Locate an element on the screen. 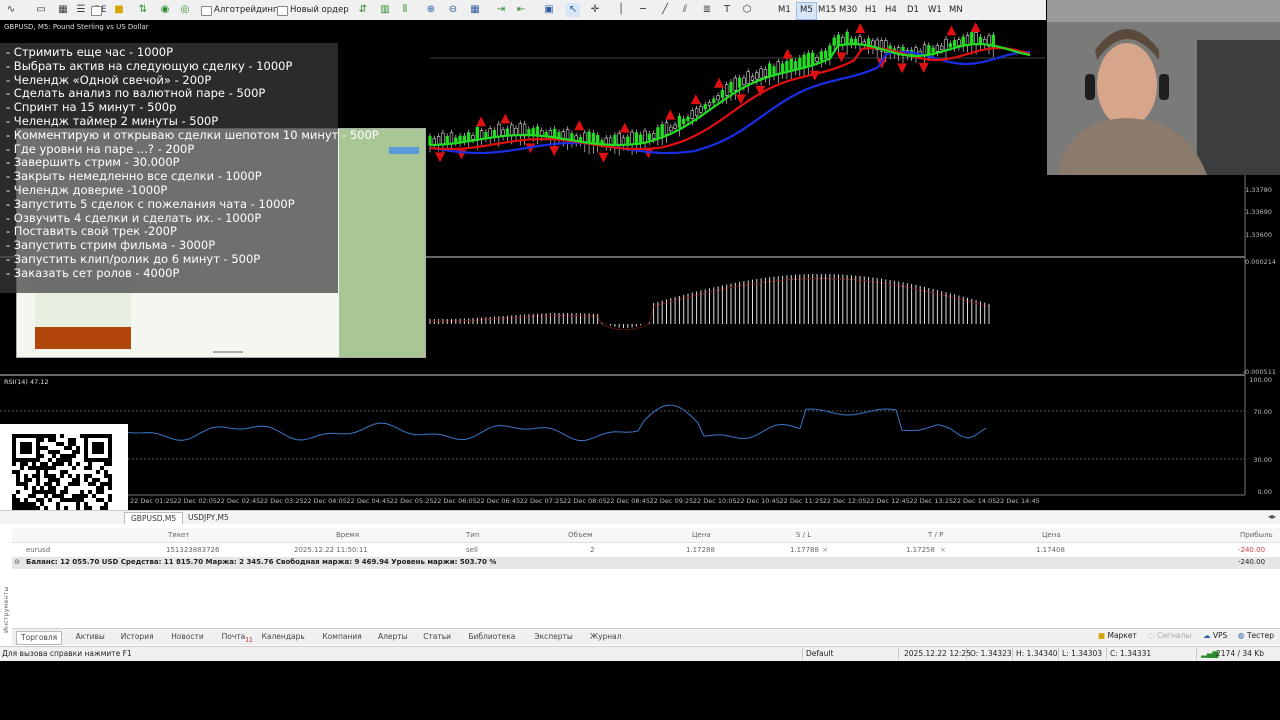 This screenshot has width=1280, height=720. timeframe-mn: MN is located at coordinates (956, 10).